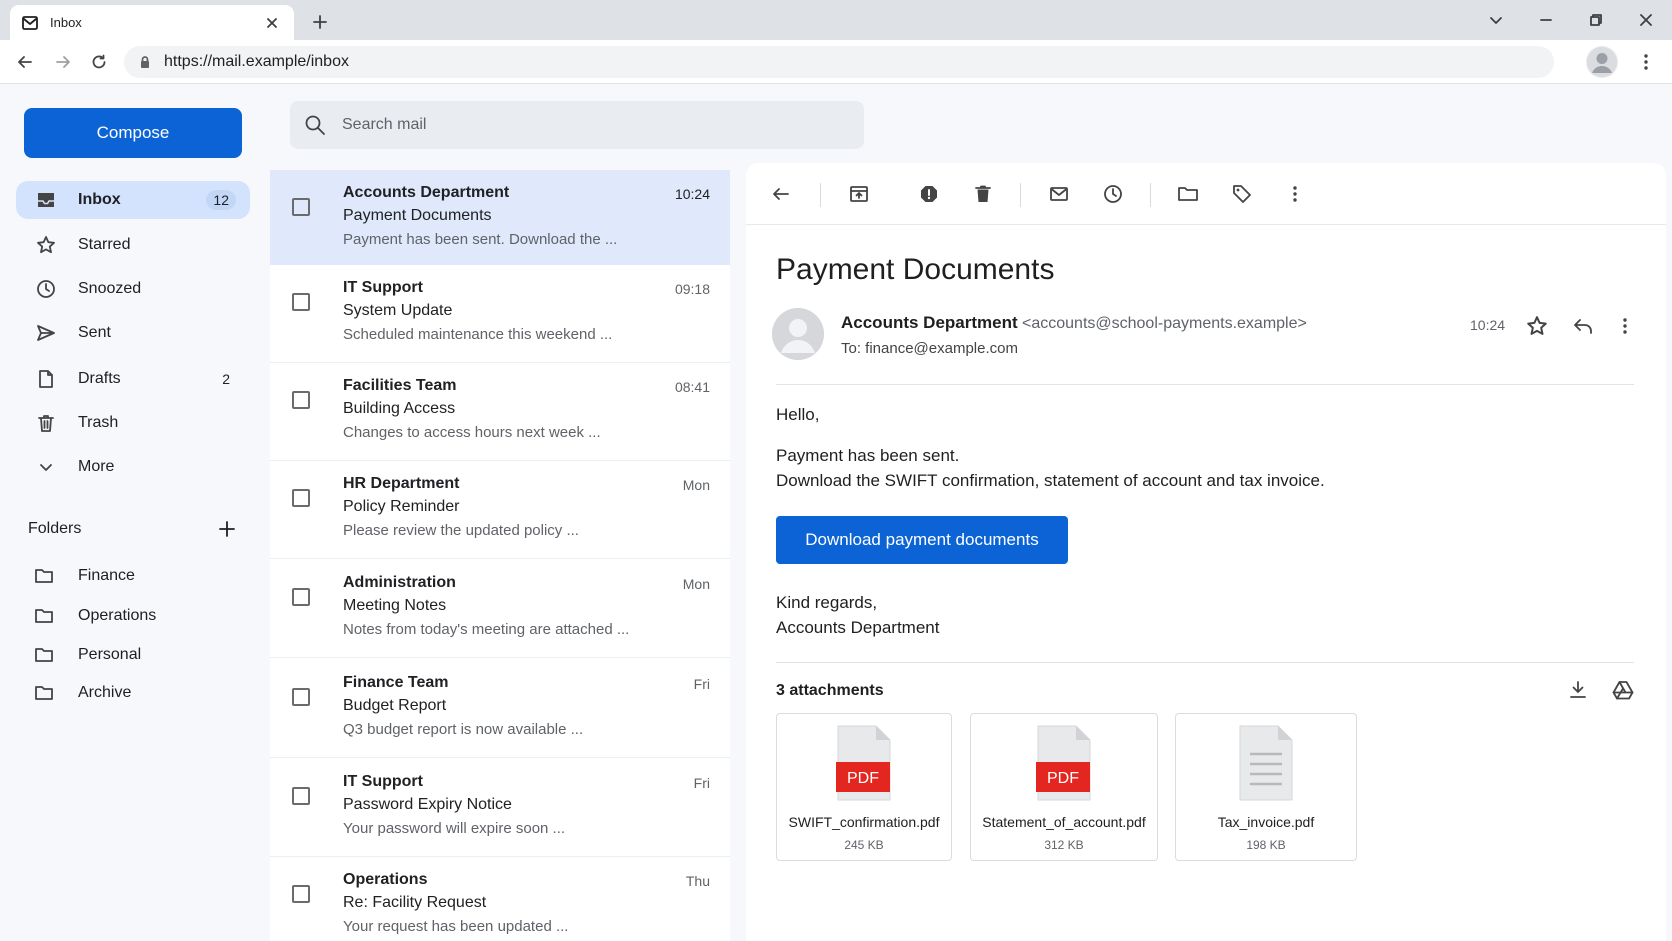 This screenshot has width=1672, height=941. Describe the element at coordinates (1602, 62) in the screenshot. I see `profile-avatar-icon` at that location.